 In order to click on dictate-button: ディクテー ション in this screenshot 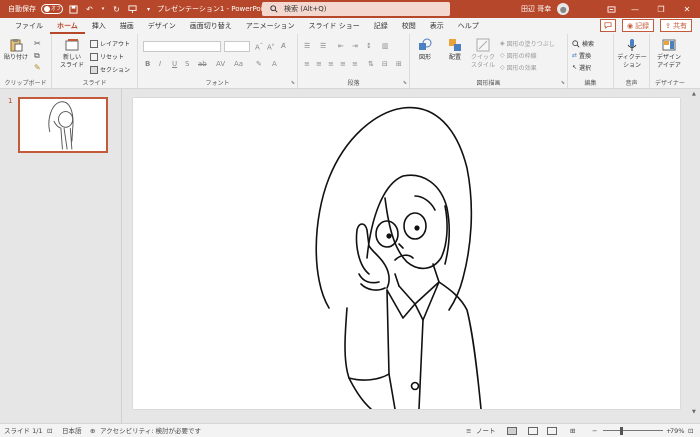, I will do `click(632, 54)`.